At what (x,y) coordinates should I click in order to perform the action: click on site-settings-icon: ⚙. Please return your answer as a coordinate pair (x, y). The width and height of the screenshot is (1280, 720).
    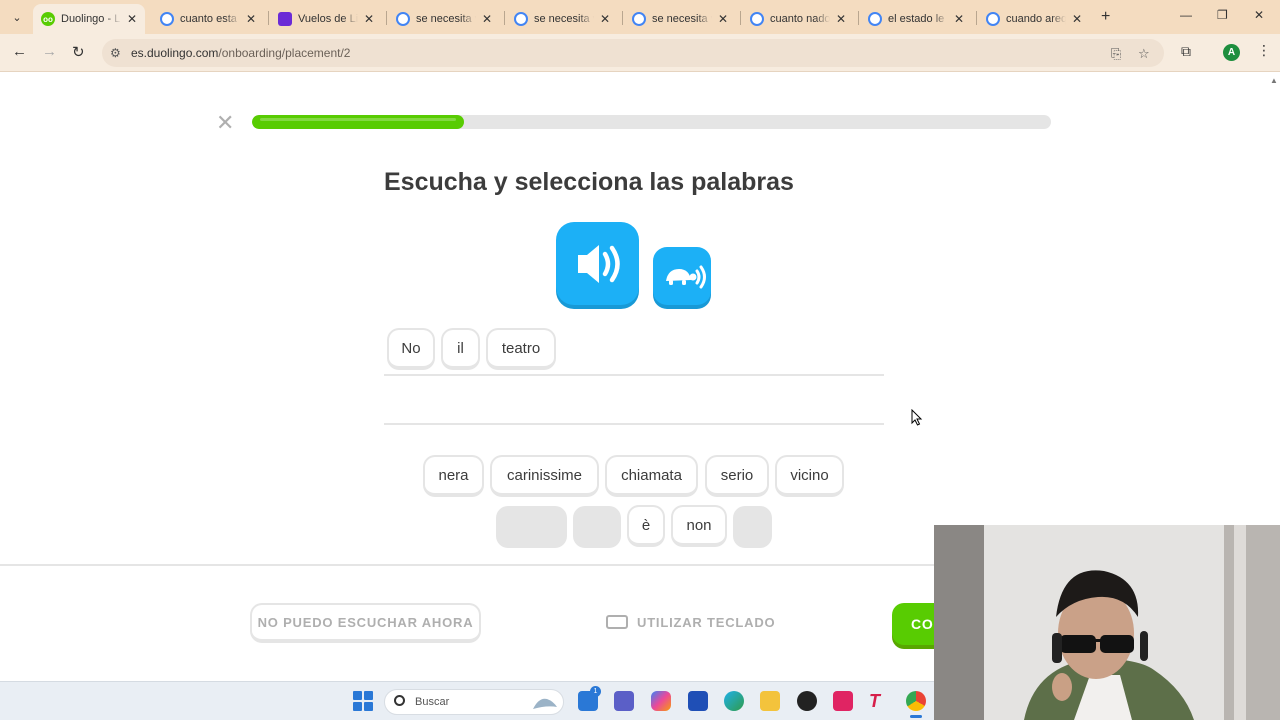
    Looking at the image, I should click on (115, 53).